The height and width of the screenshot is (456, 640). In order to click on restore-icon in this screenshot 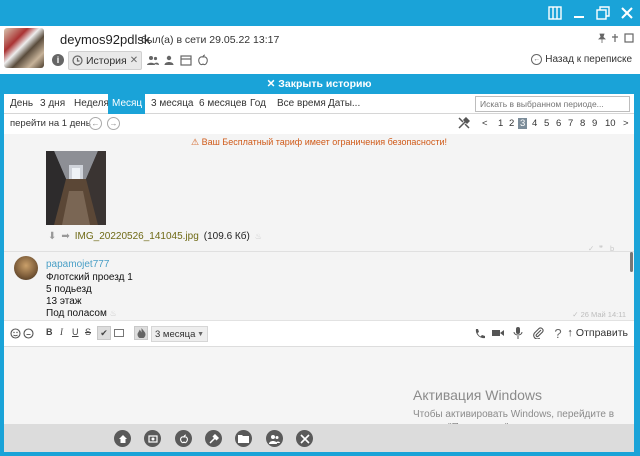, I will do `click(603, 13)`.